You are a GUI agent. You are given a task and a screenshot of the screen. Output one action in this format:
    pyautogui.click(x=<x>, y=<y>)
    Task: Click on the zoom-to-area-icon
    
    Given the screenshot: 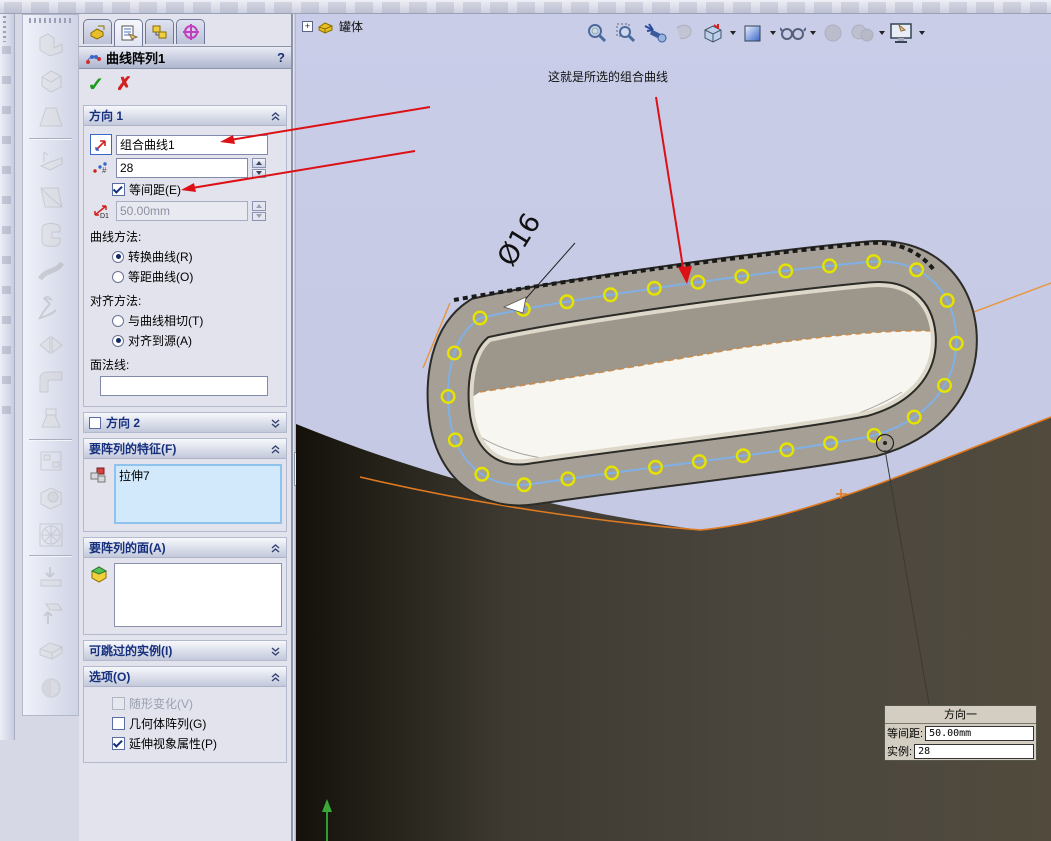 What is the action you would take?
    pyautogui.click(x=626, y=33)
    